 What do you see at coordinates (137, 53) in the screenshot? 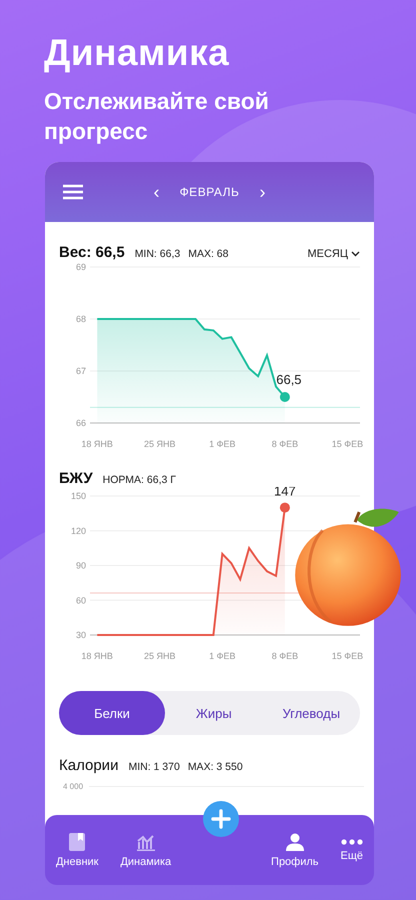
I see `page-headline: Динамика` at bounding box center [137, 53].